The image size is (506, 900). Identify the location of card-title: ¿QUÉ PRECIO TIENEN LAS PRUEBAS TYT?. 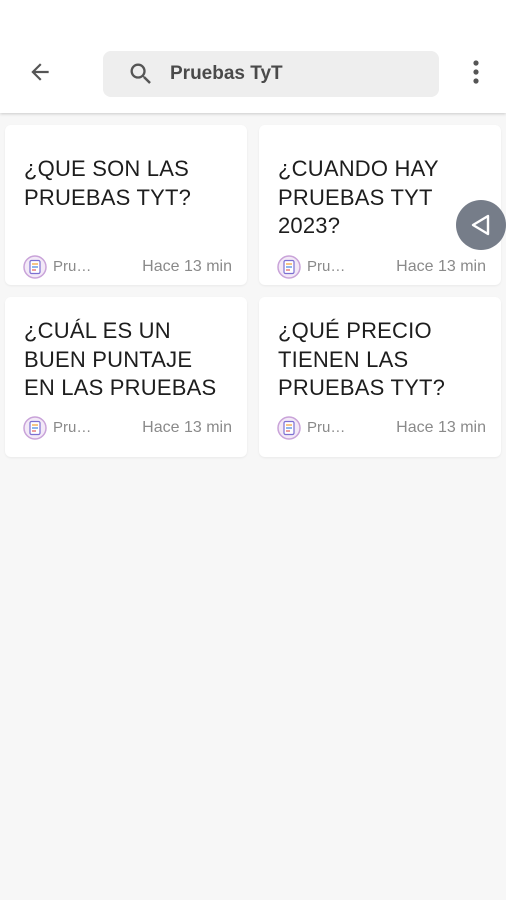
(362, 359).